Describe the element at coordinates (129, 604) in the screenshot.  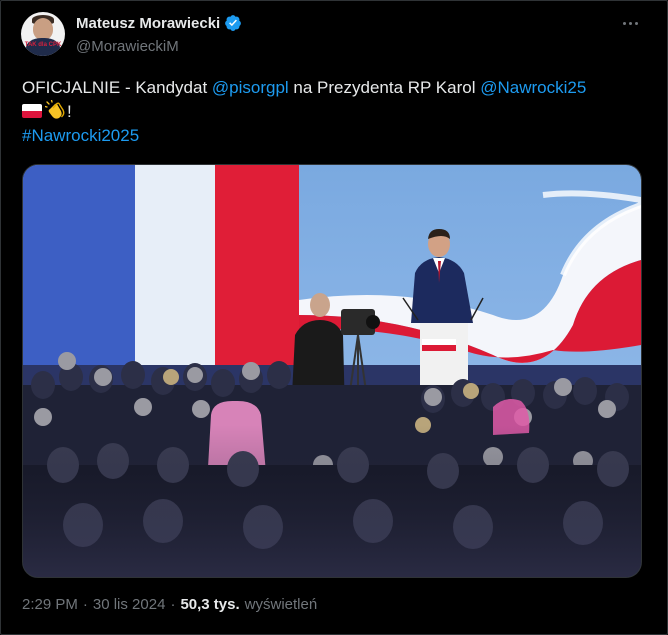
I see `tweet-date: 30 lis 2024` at that location.